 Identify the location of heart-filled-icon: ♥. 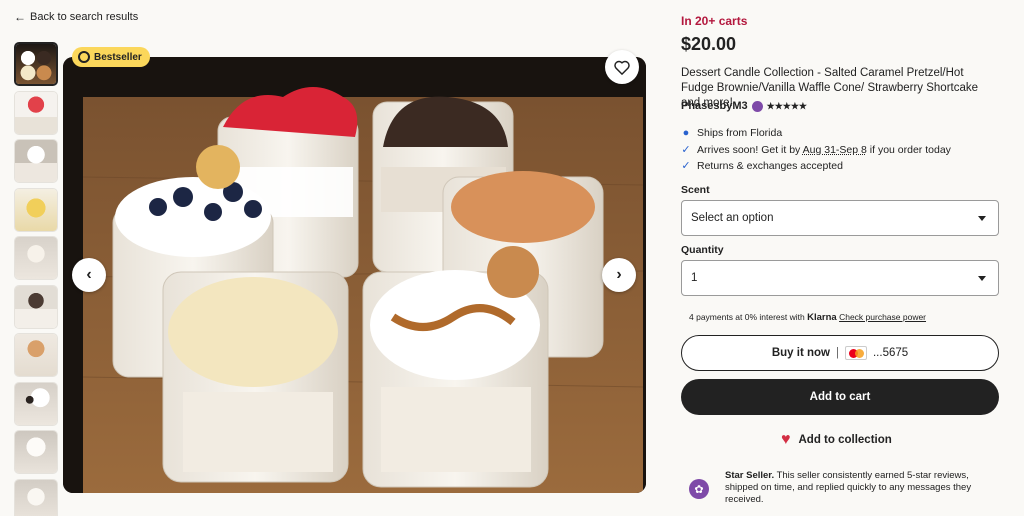
(786, 439).